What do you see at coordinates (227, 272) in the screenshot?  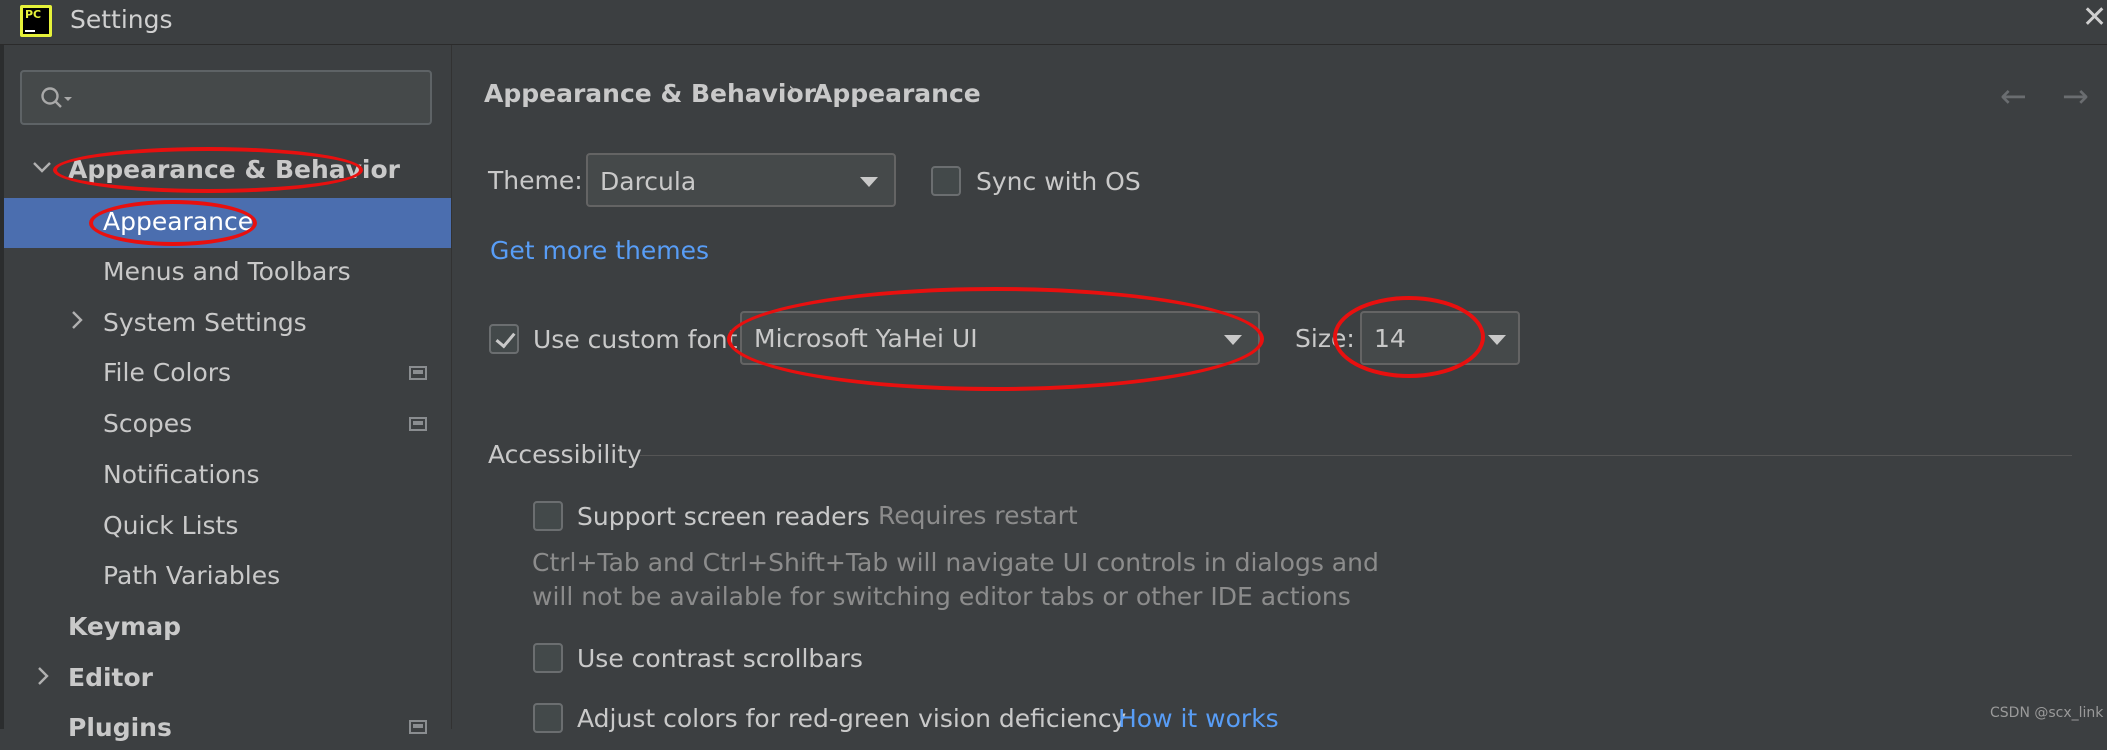 I see `sidebar-item-menus-toolbars: Menus and Toolbars` at bounding box center [227, 272].